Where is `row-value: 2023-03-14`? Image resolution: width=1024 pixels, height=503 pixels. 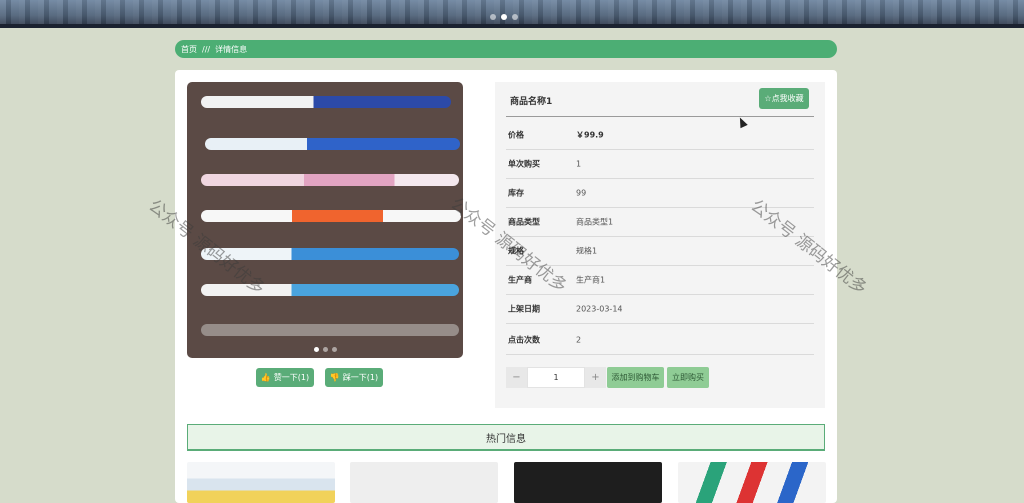 row-value: 2023-03-14 is located at coordinates (599, 309).